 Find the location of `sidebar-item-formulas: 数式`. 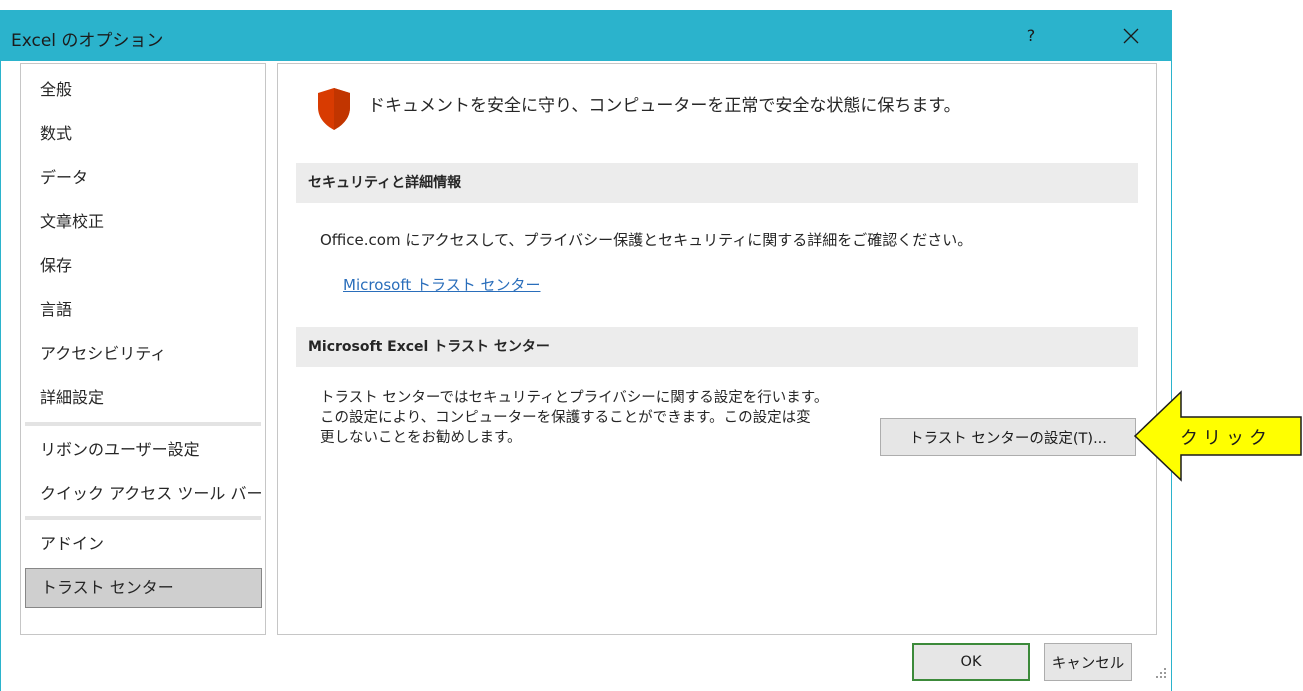

sidebar-item-formulas: 数式 is located at coordinates (143, 134).